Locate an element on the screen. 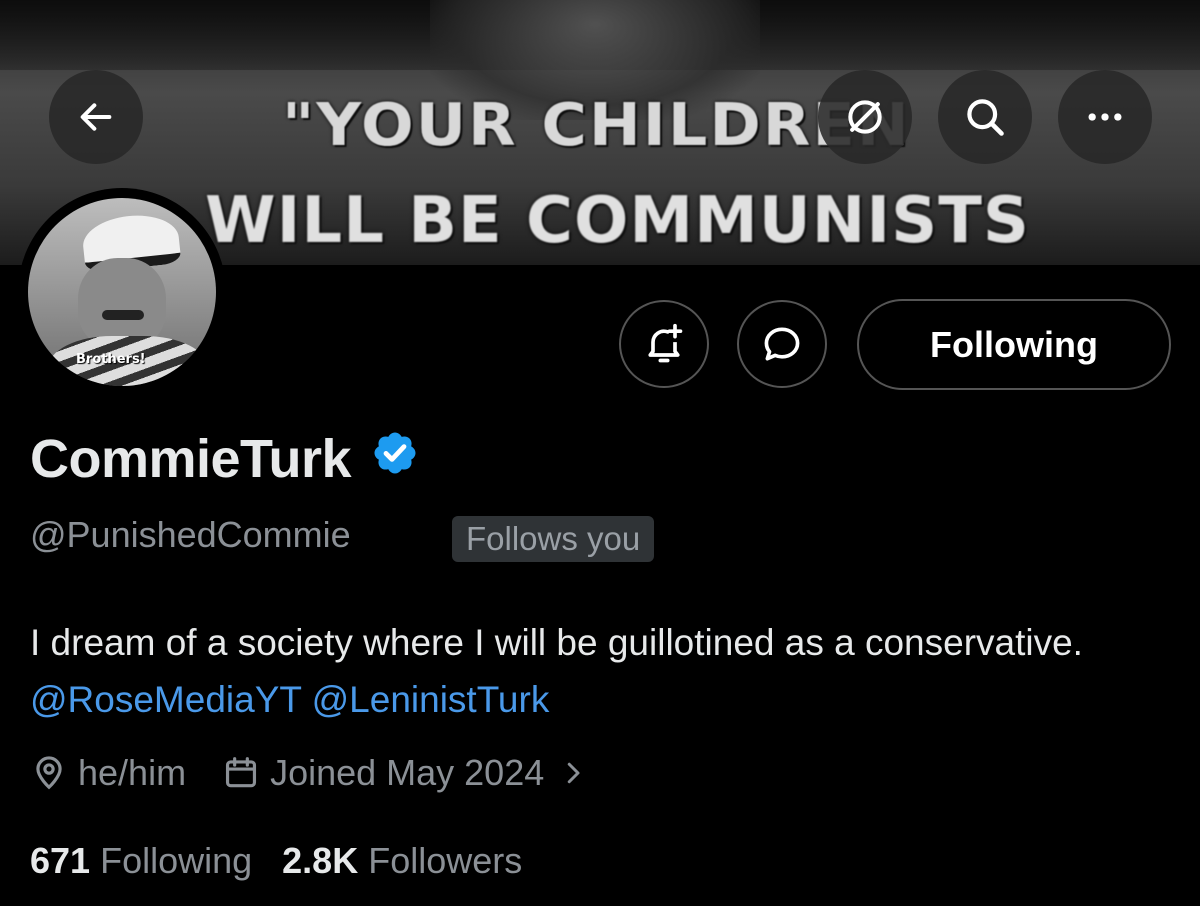 The width and height of the screenshot is (1200, 906). display-name: CommieTurk is located at coordinates (191, 459).